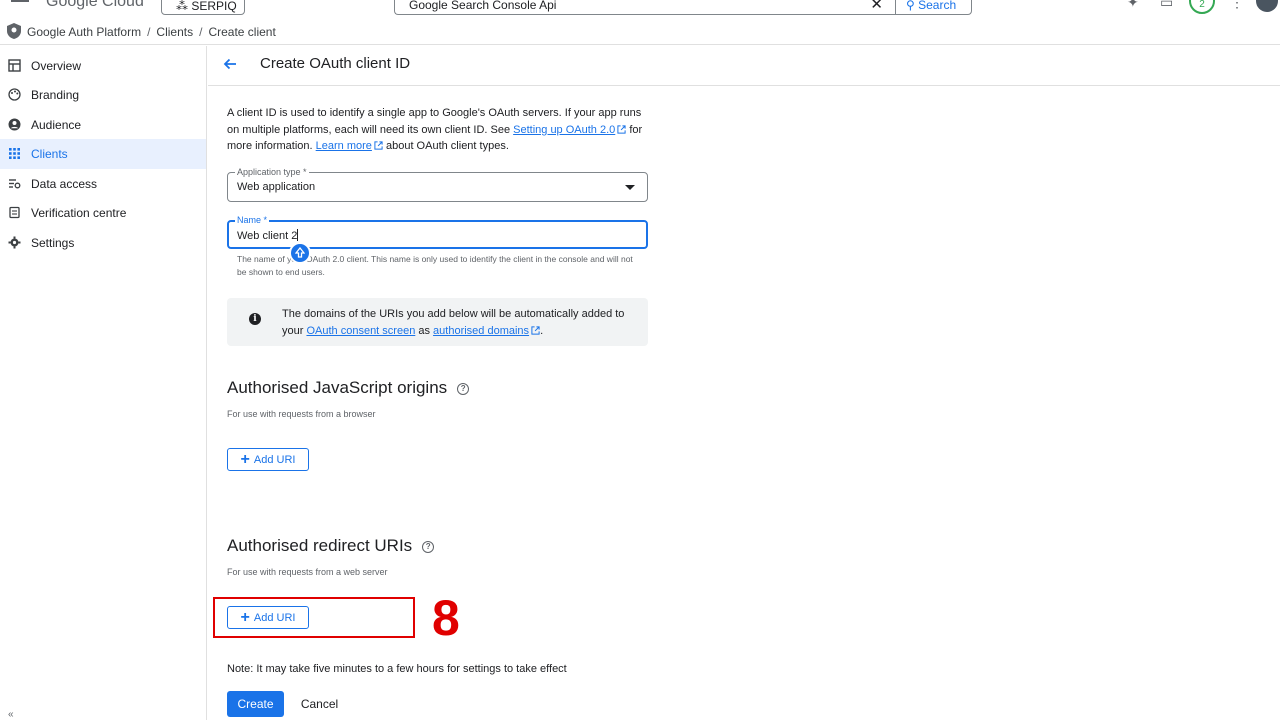 This screenshot has height=720, width=1280. Describe the element at coordinates (542, 330) in the screenshot. I see `info-text-part: .` at that location.